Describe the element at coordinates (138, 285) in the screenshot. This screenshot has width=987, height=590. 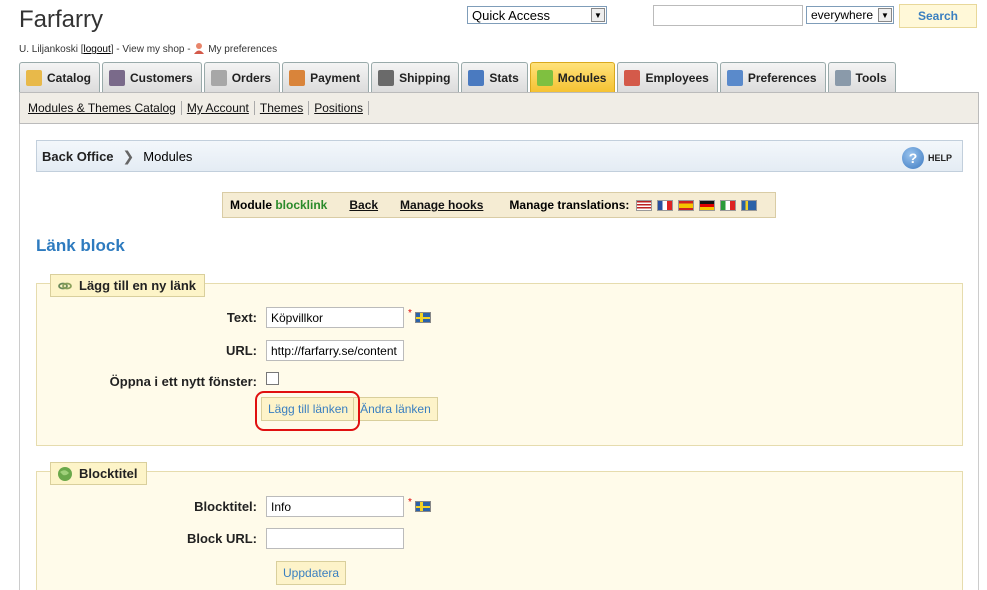
I see `add-link-legend-label: Lägg till en ny länk` at that location.